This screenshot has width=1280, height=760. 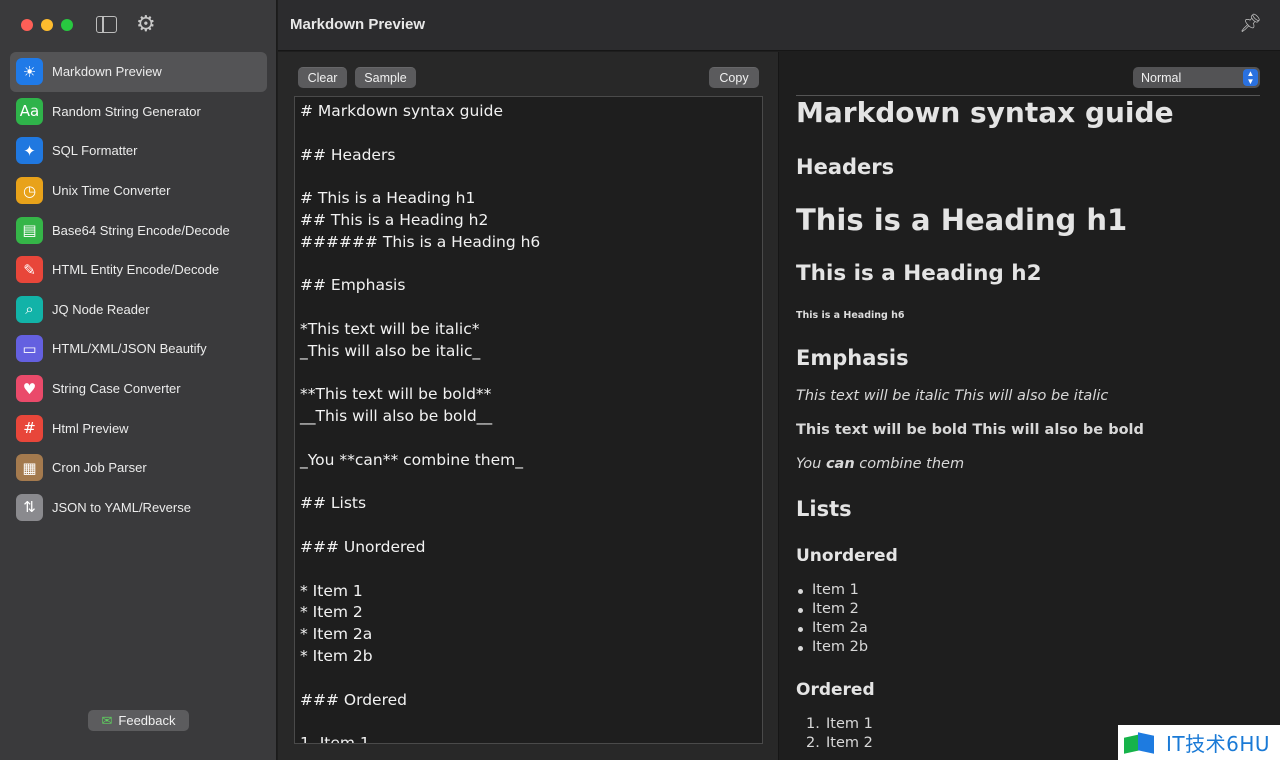 I want to click on watermark: IT技术6HU, so click(x=1199, y=742).